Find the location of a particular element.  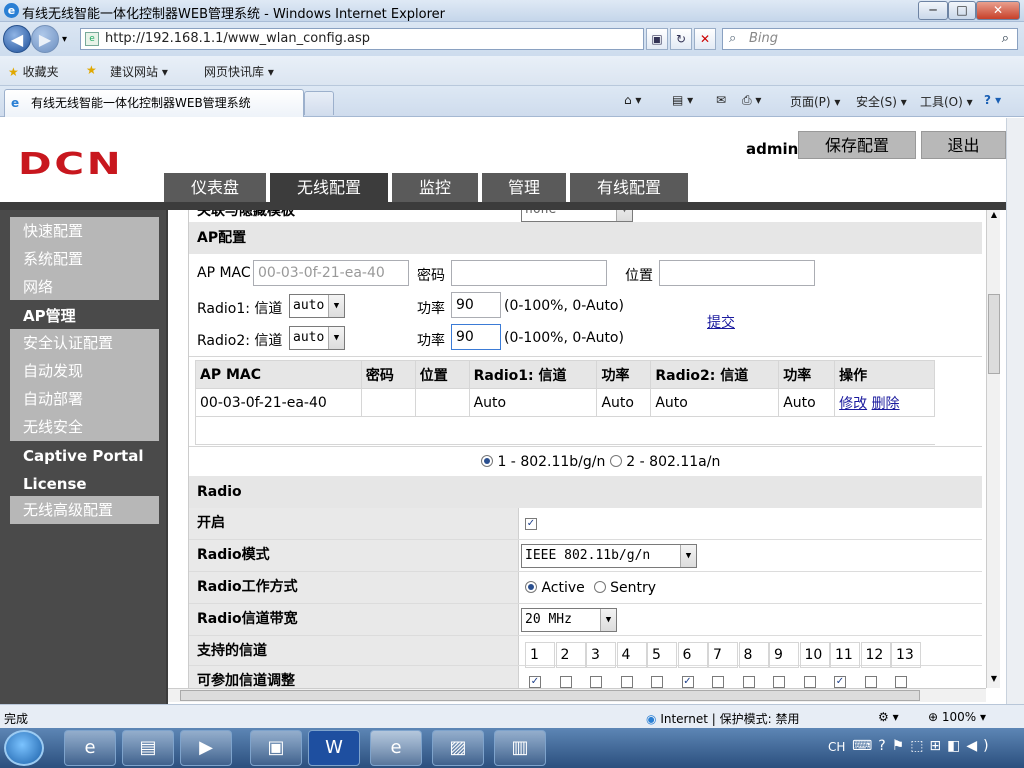

page-vertical-scrollbar is located at coordinates (1015, 411).